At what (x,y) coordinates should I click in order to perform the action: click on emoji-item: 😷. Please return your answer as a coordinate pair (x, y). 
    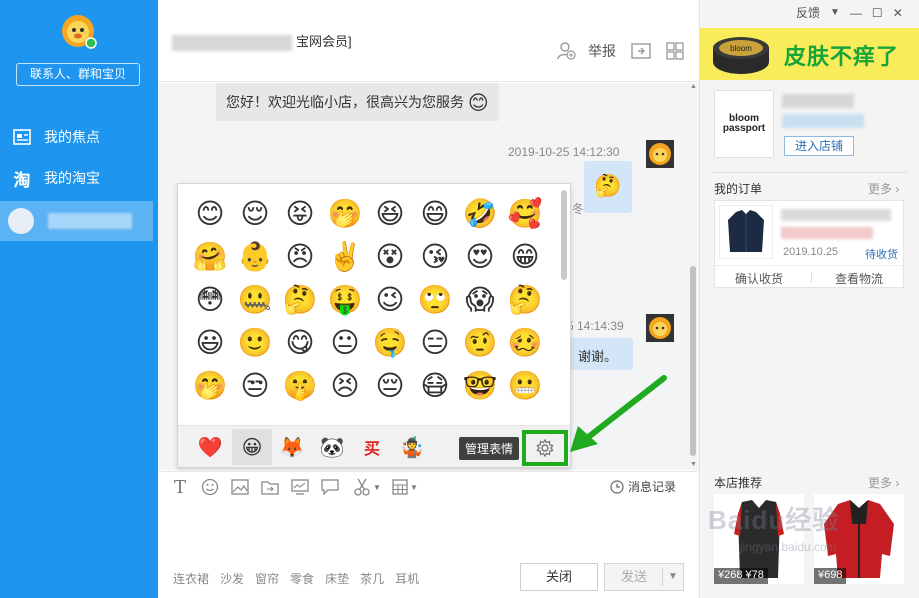
    Looking at the image, I should click on (435, 386).